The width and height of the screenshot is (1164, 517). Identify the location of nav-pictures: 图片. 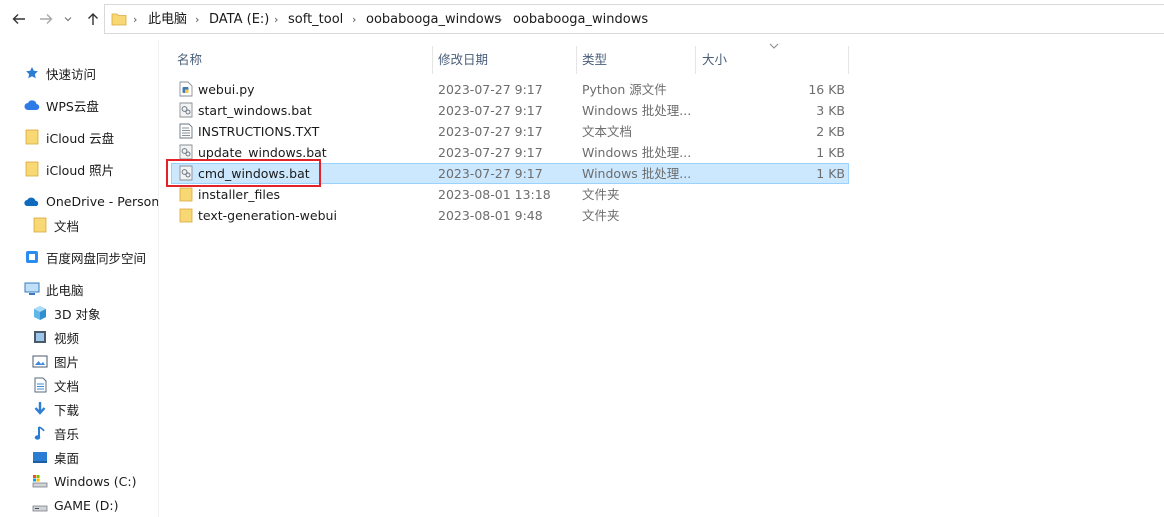
(55, 361).